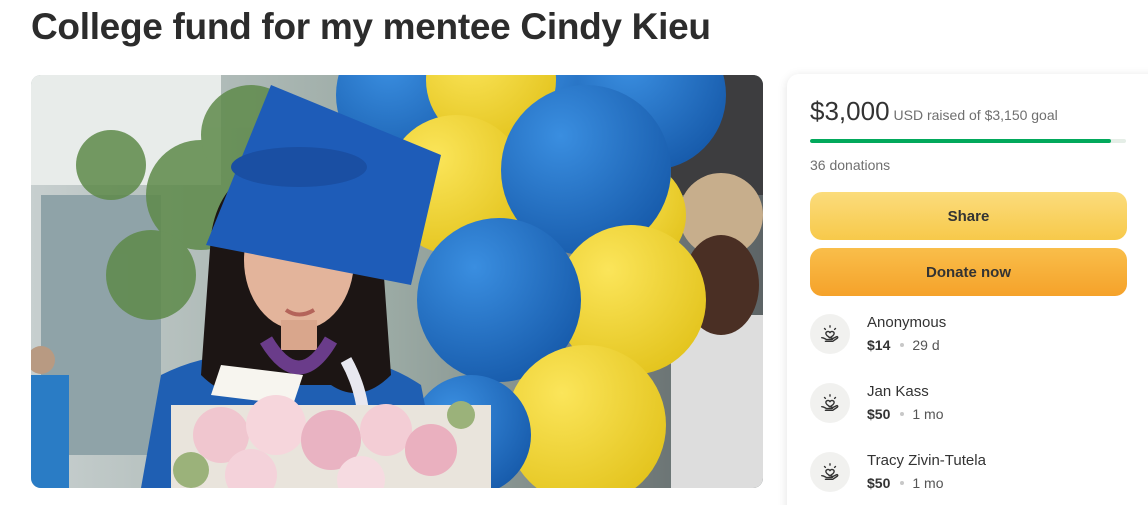  I want to click on donor-name: Tracy Zivin-Tutela, so click(926, 460).